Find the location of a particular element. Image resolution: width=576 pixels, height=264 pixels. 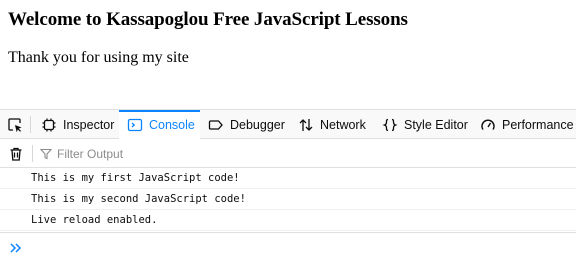

tab-debugger-label: Debugger is located at coordinates (257, 124).